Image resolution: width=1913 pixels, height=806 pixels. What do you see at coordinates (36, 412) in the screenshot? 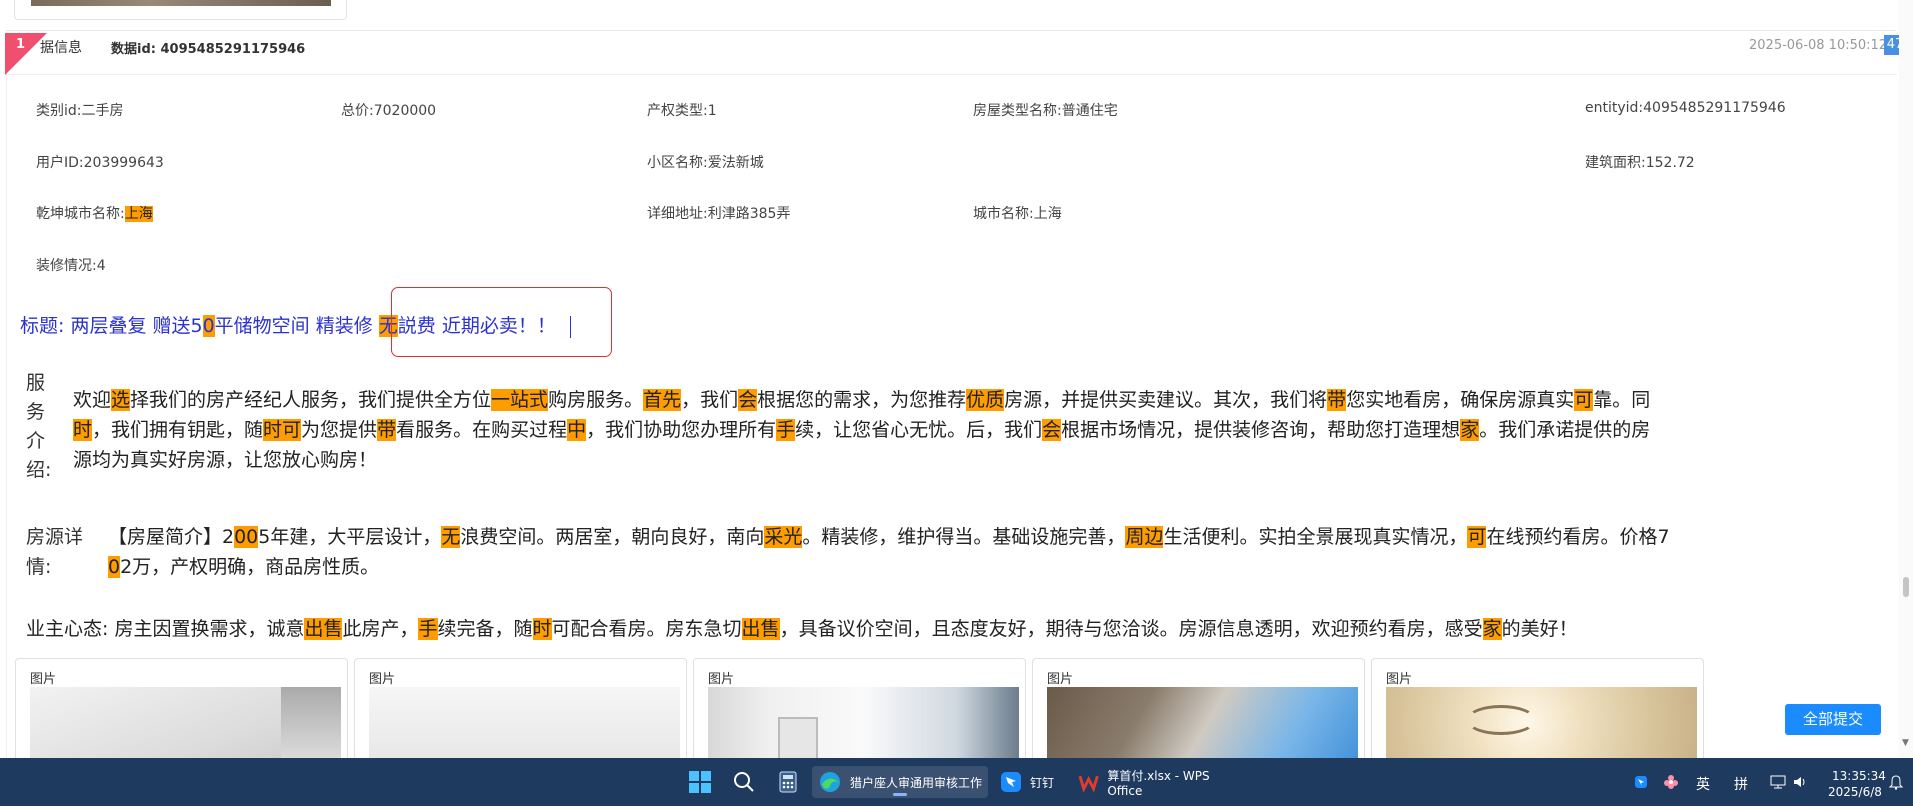
I see `service-label-char: 务` at bounding box center [36, 412].